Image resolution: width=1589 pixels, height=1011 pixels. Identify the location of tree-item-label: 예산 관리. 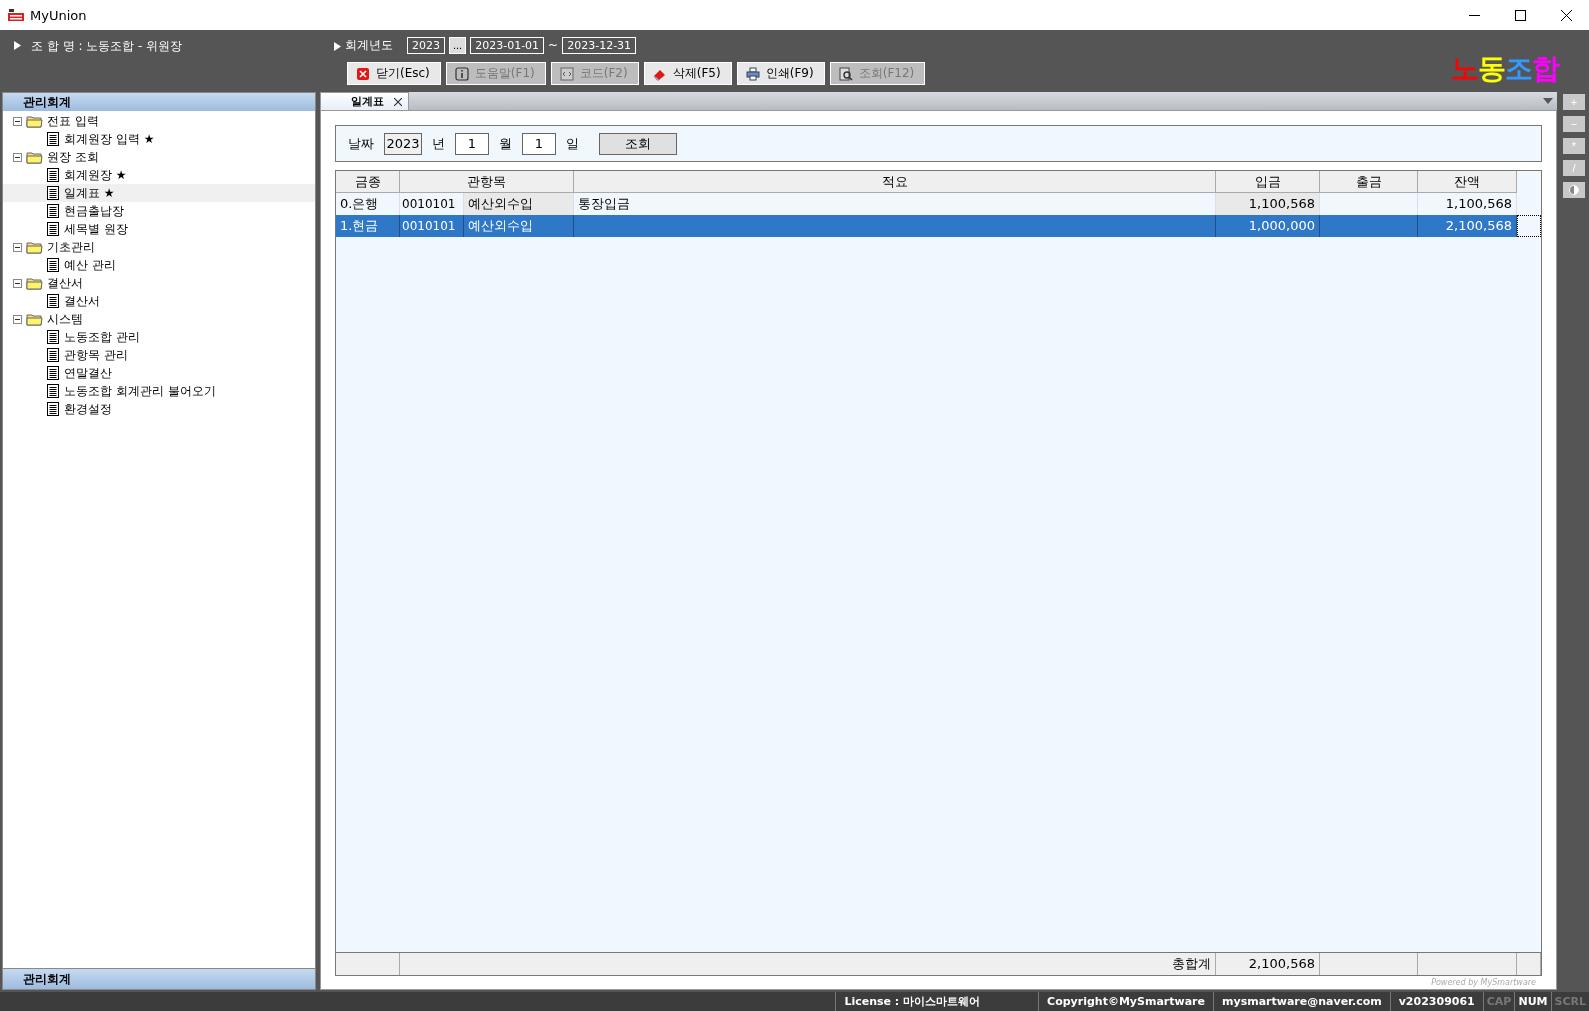
(90, 265).